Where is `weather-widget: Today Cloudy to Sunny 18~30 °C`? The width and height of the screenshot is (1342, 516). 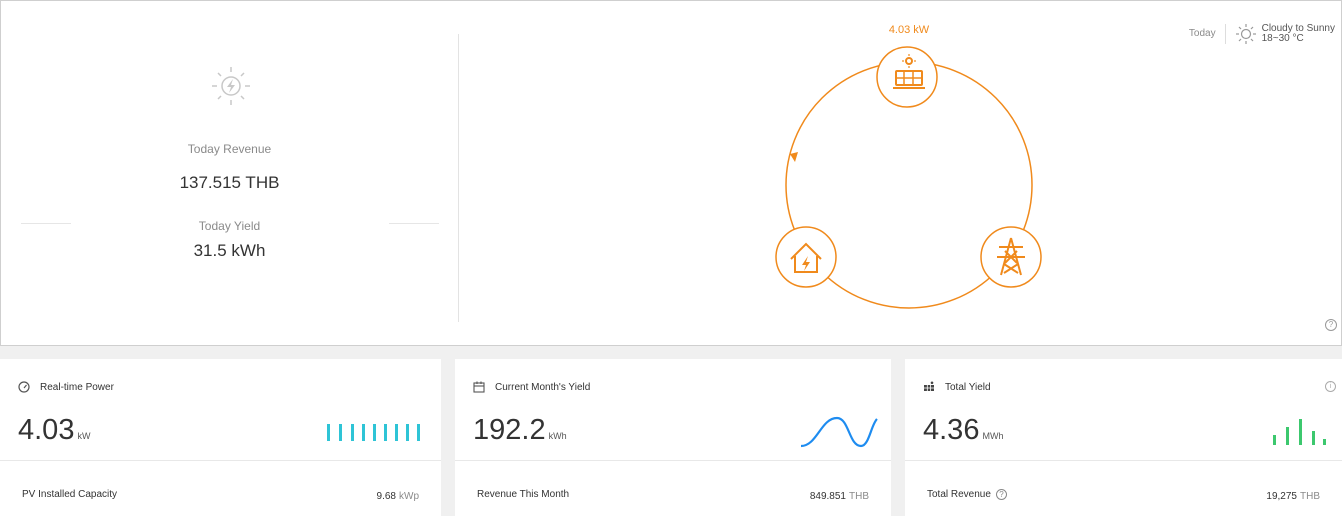 weather-widget: Today Cloudy to Sunny 18~30 °C is located at coordinates (1262, 34).